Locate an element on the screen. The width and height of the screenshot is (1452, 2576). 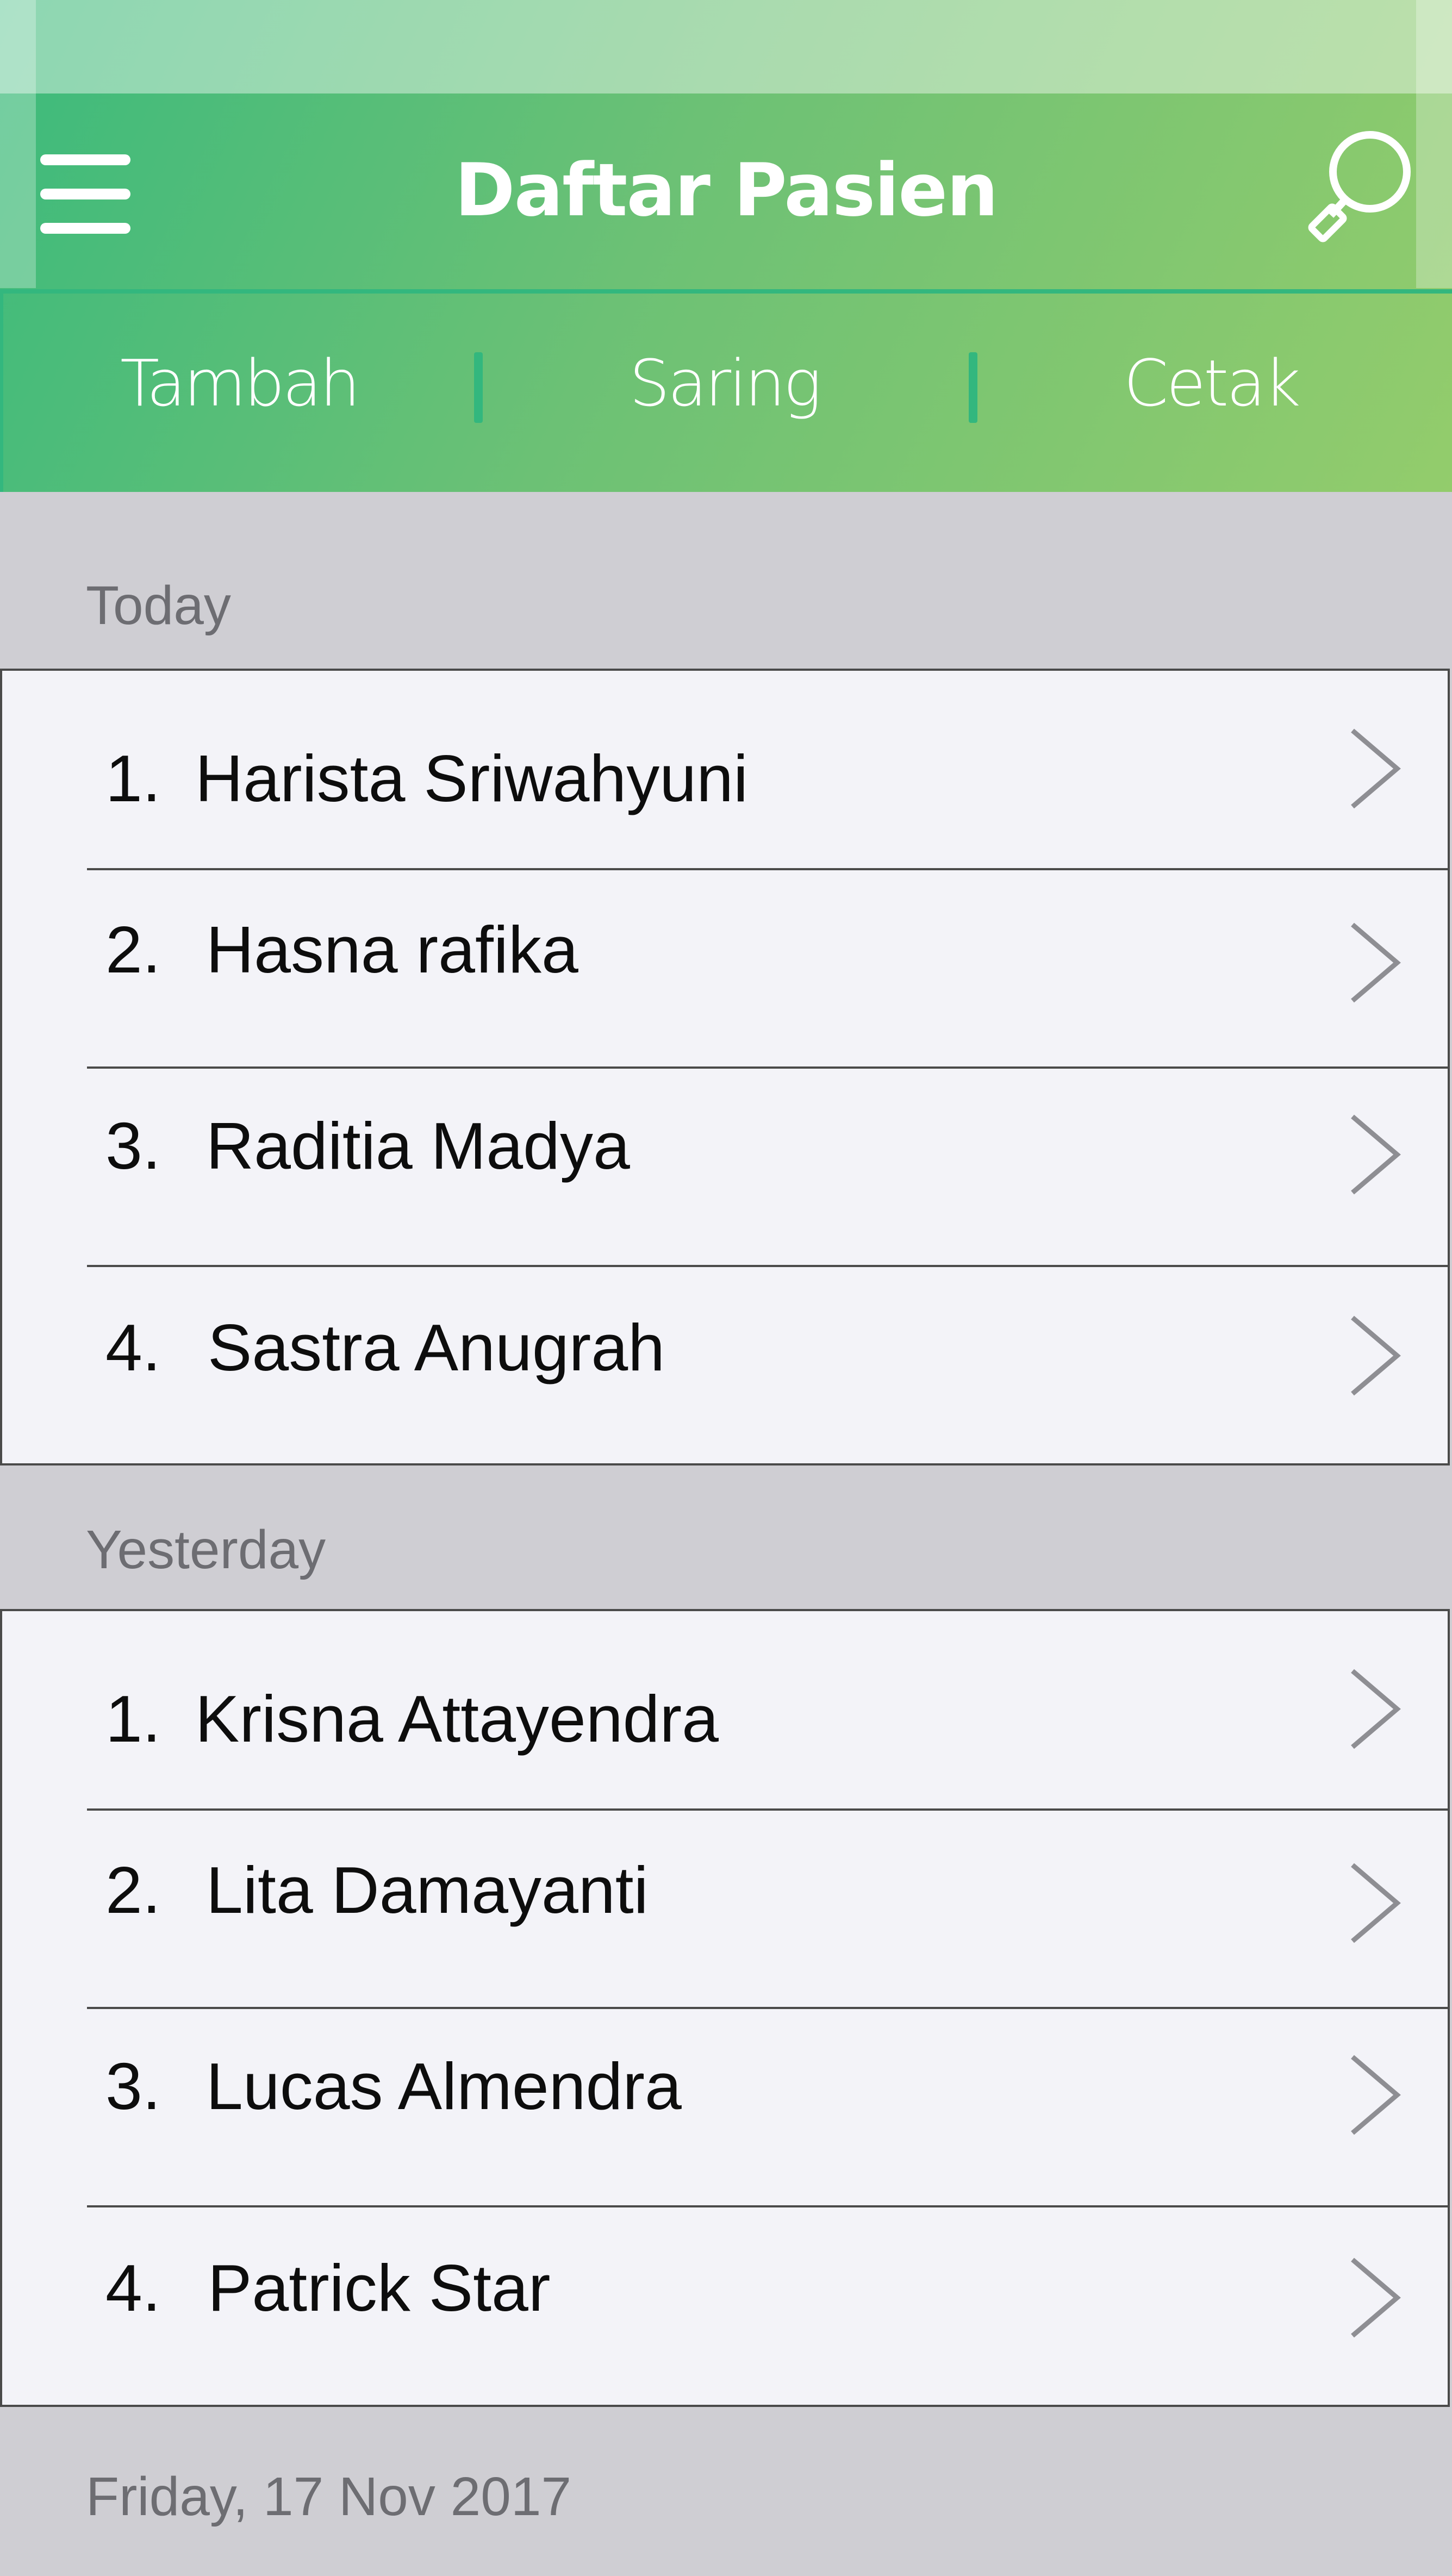
patient-name: Hasna rafika is located at coordinates (392, 950).